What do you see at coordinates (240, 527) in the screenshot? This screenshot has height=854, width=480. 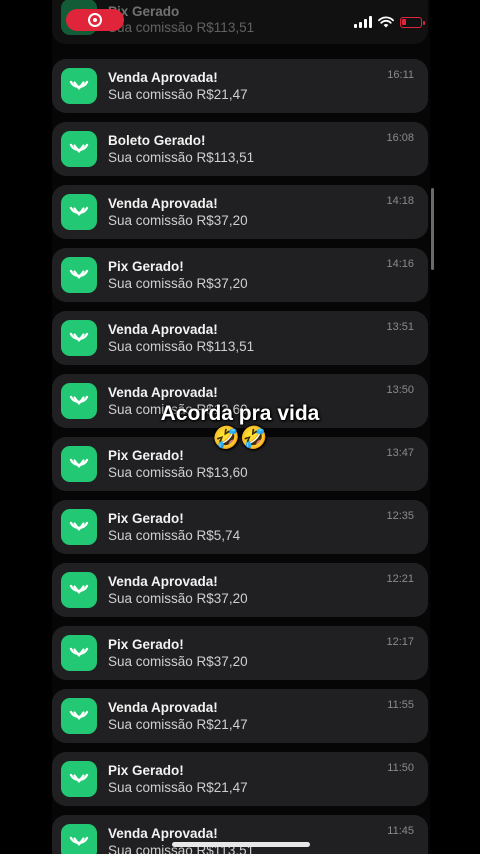 I see `notification-card: Pix Gerado! Sua comissão R$5,74 12:35` at bounding box center [240, 527].